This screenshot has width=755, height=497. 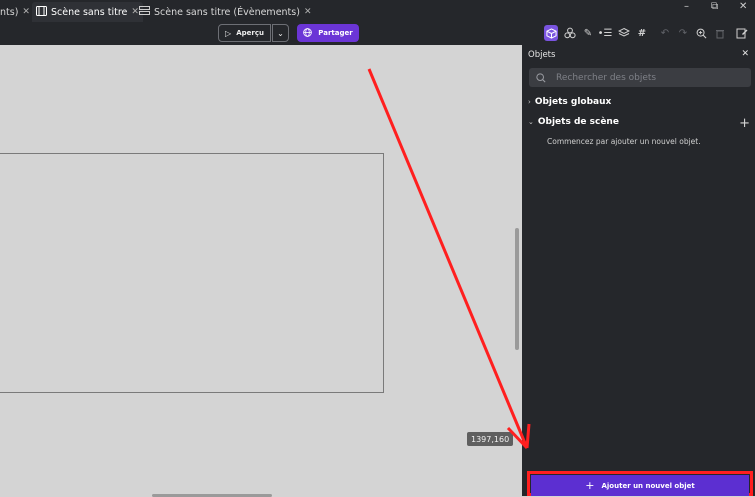 I want to click on search-box, so click(x=640, y=77).